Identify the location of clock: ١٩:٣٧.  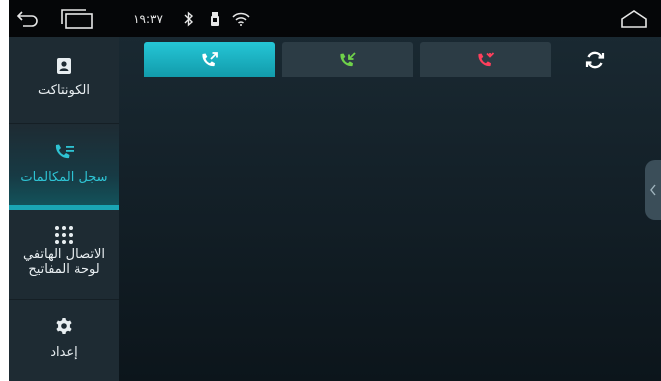
(148, 18).